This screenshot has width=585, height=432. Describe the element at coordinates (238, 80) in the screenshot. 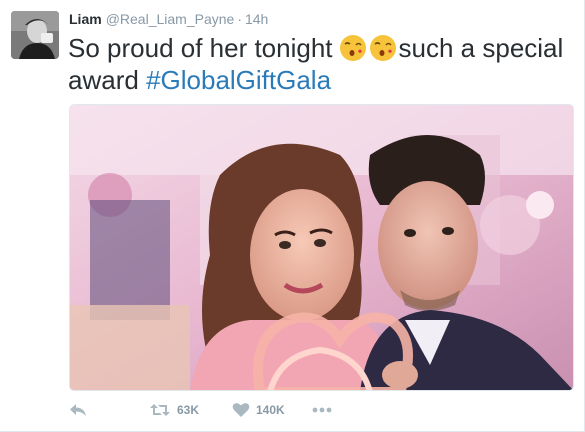

I see `hashtag-link: #GlobalGiftGala` at that location.